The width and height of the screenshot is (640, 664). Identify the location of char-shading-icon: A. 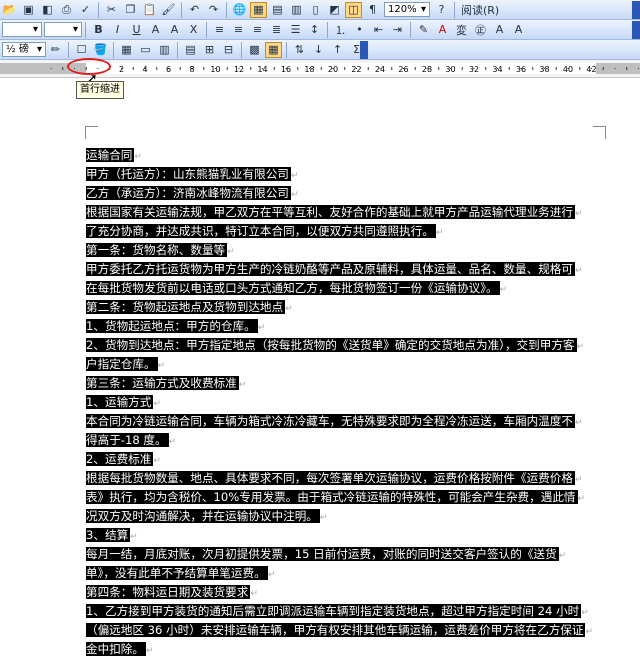
(174, 30).